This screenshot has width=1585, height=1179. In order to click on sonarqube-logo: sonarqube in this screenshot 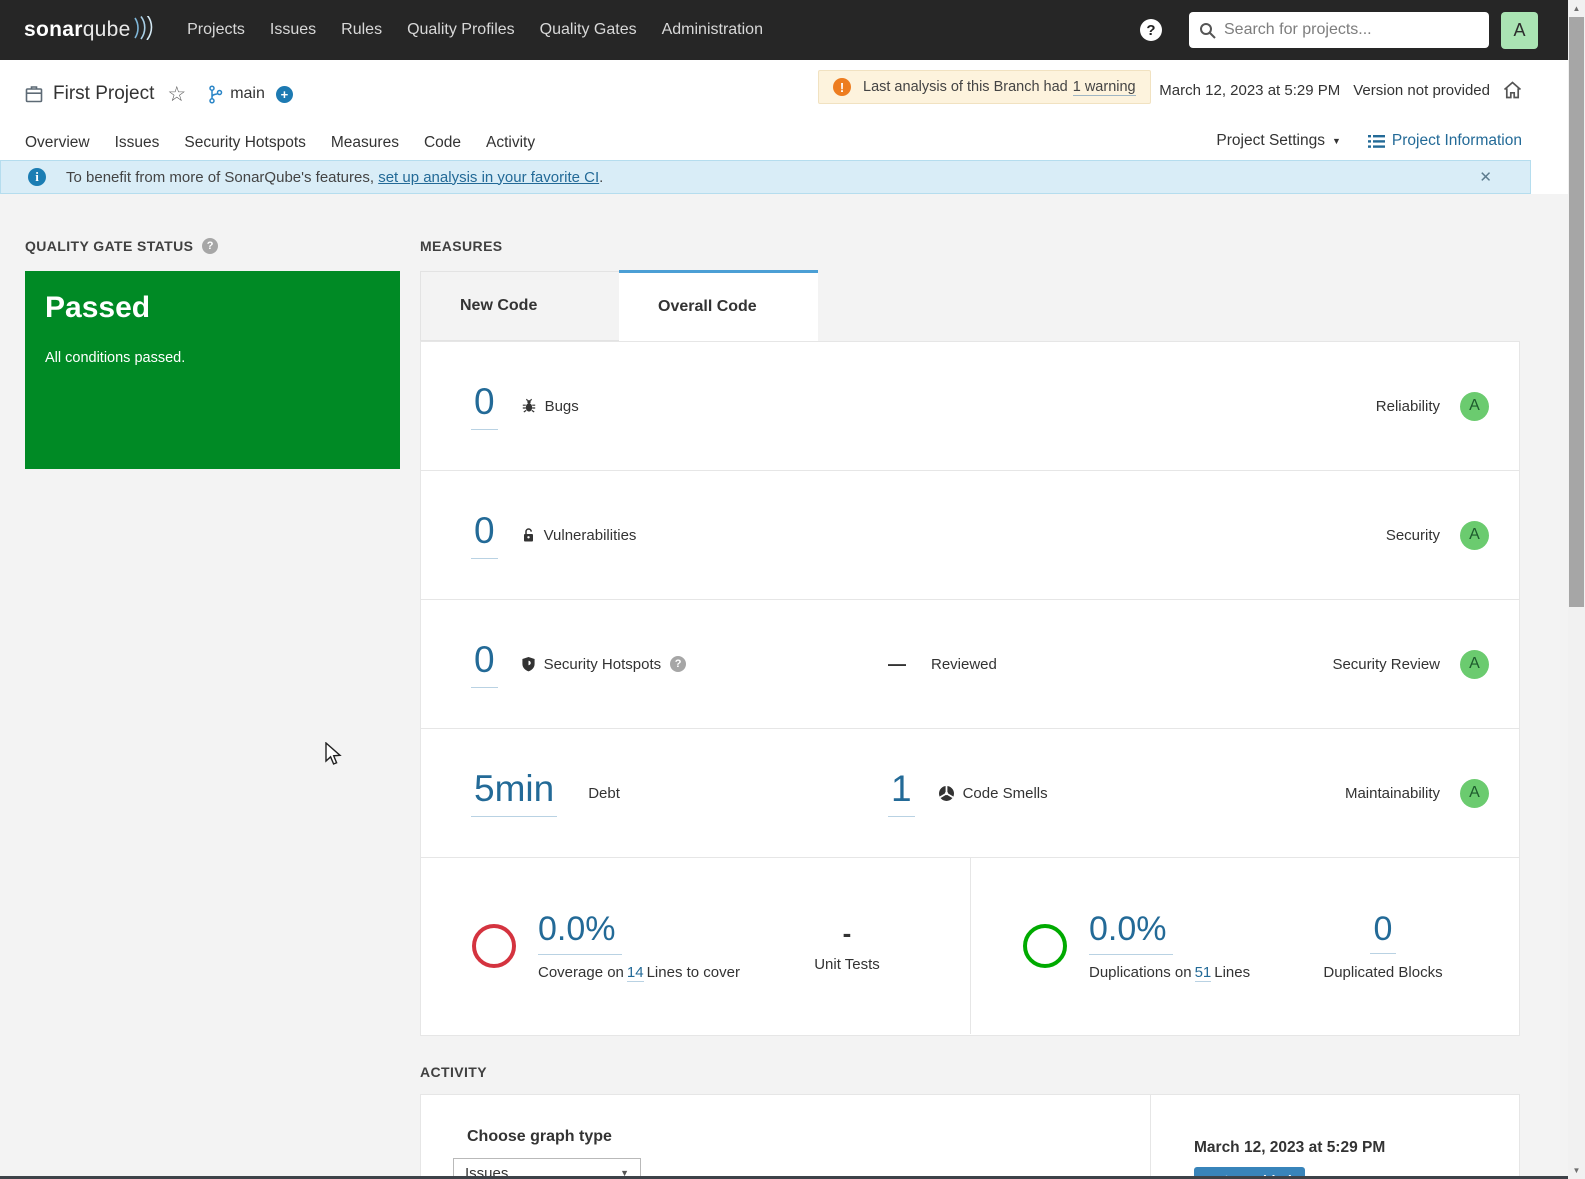, I will do `click(89, 29)`.